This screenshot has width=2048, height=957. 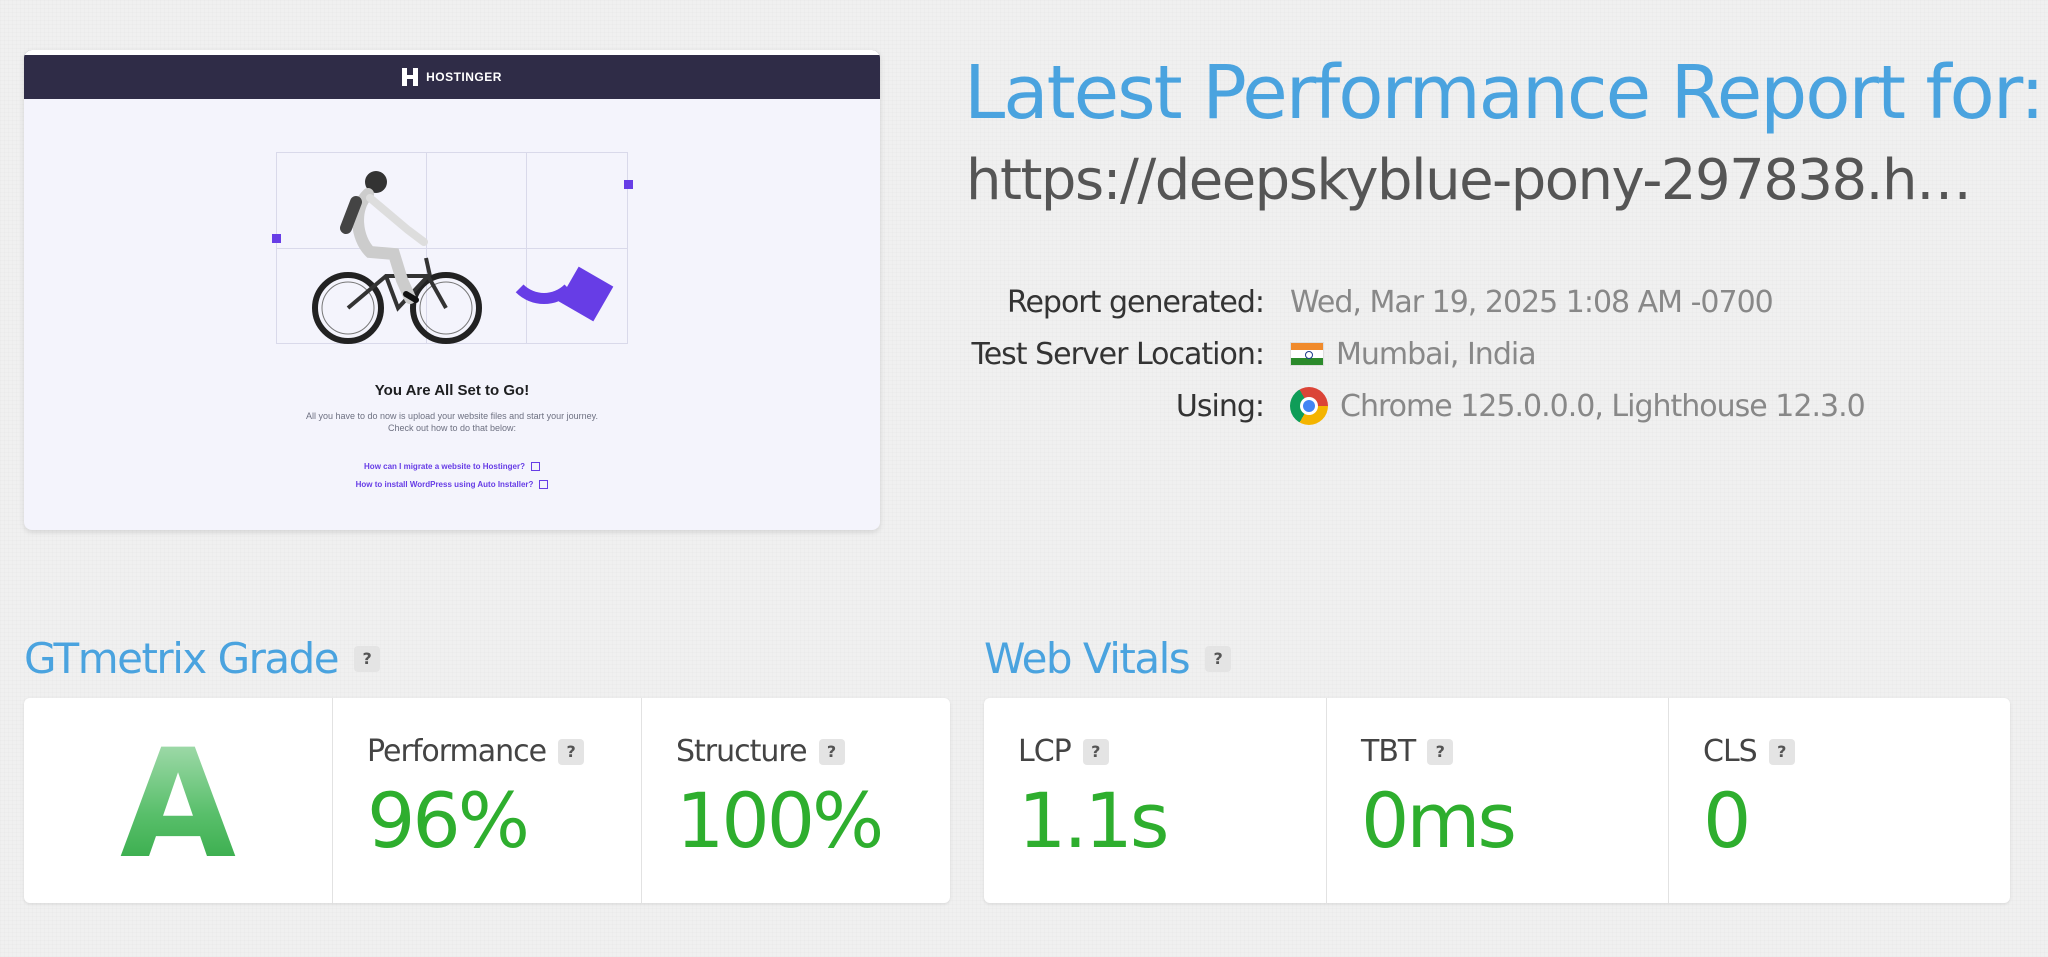 I want to click on structure-cell: Structure ? 100%, so click(x=795, y=800).